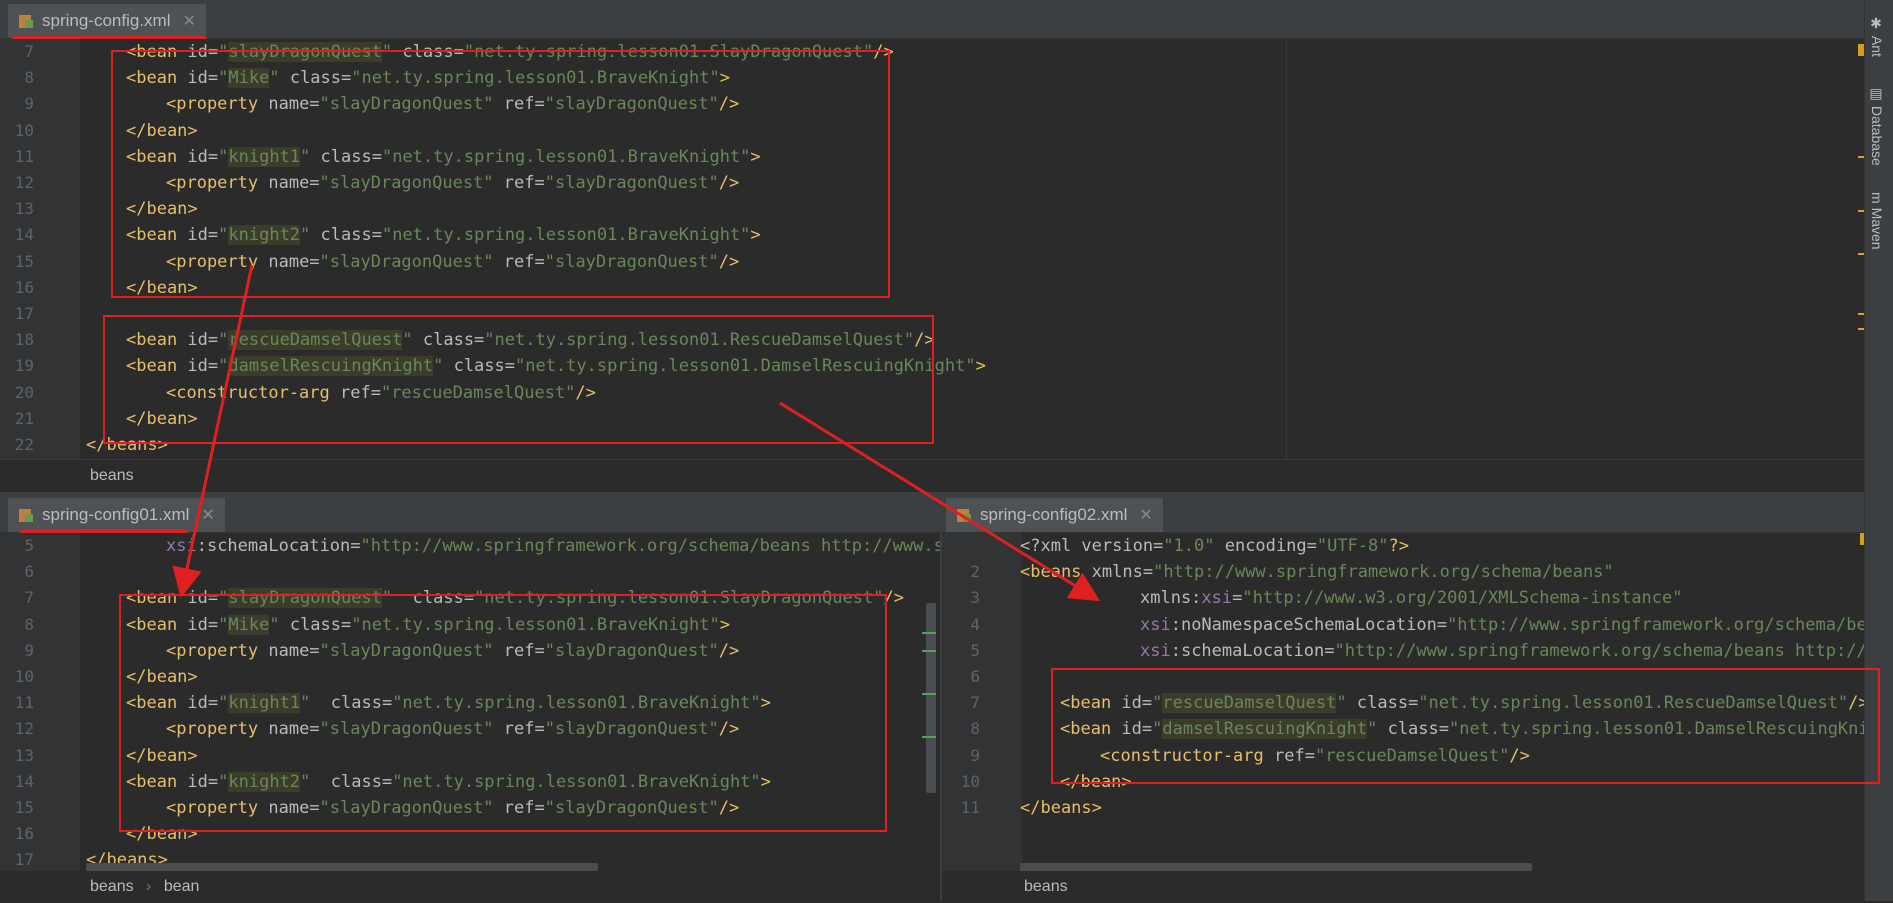 The image size is (1893, 903). What do you see at coordinates (107, 21) in the screenshot?
I see `tab-spring-config: spring-config.xml ✕` at bounding box center [107, 21].